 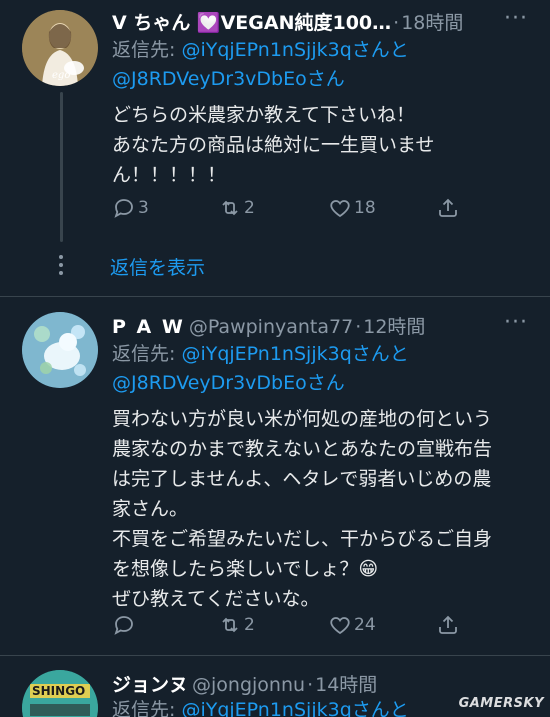 I want to click on avatar: SHINGO, so click(x=60, y=693).